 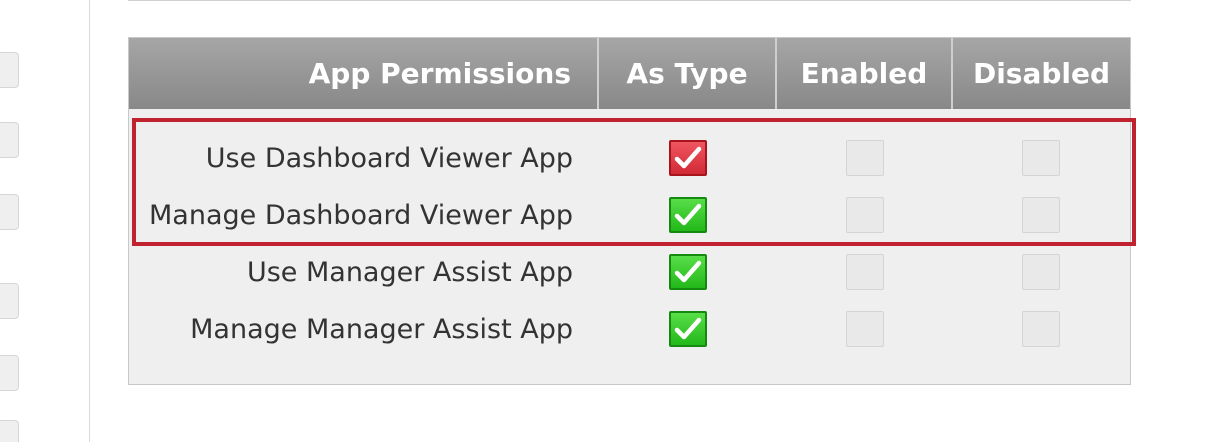 What do you see at coordinates (629, 0) in the screenshot?
I see `section-divider` at bounding box center [629, 0].